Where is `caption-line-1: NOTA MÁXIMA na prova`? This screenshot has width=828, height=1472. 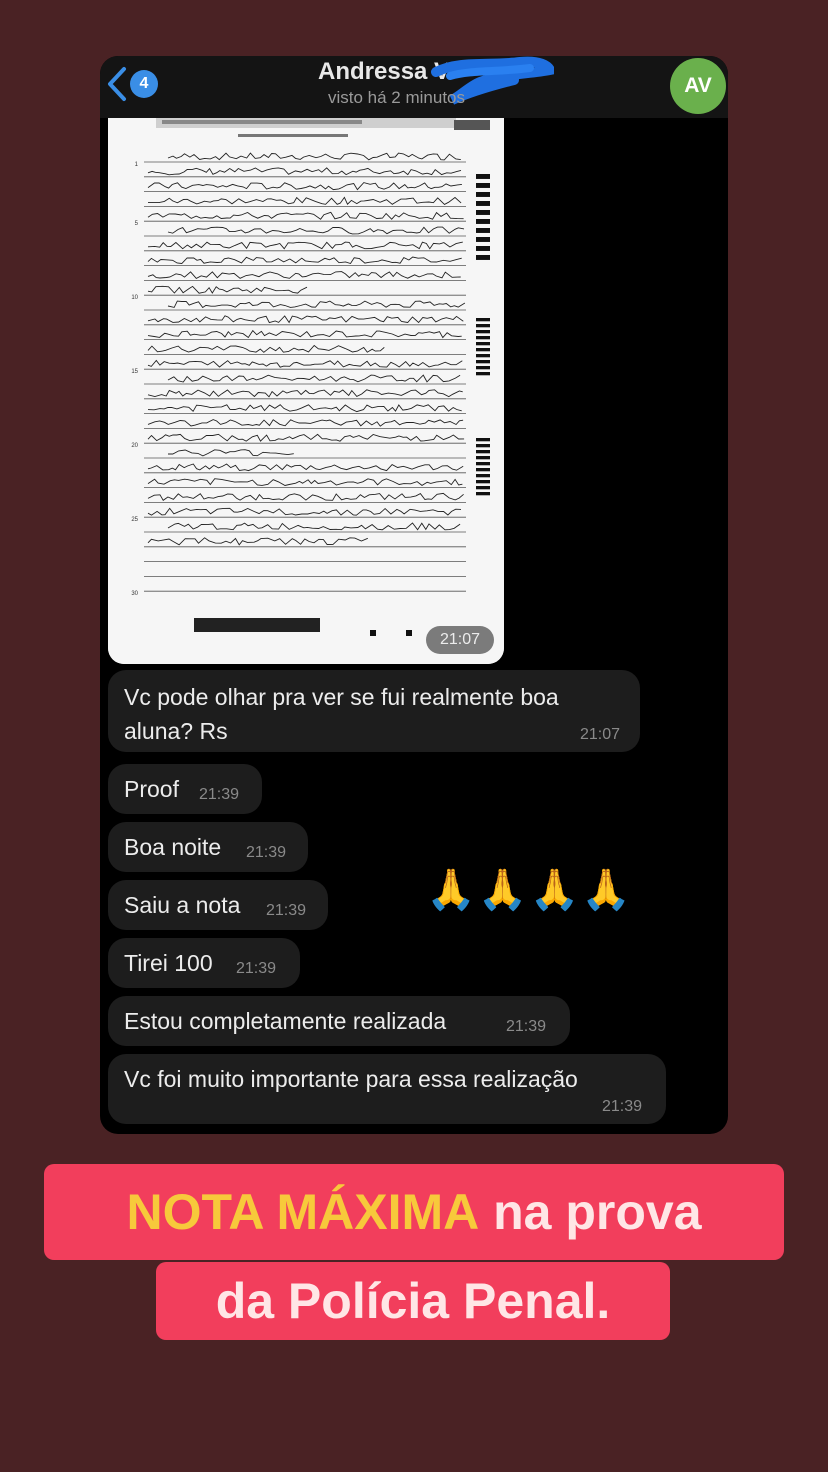 caption-line-1: NOTA MÁXIMA na prova is located at coordinates (414, 1212).